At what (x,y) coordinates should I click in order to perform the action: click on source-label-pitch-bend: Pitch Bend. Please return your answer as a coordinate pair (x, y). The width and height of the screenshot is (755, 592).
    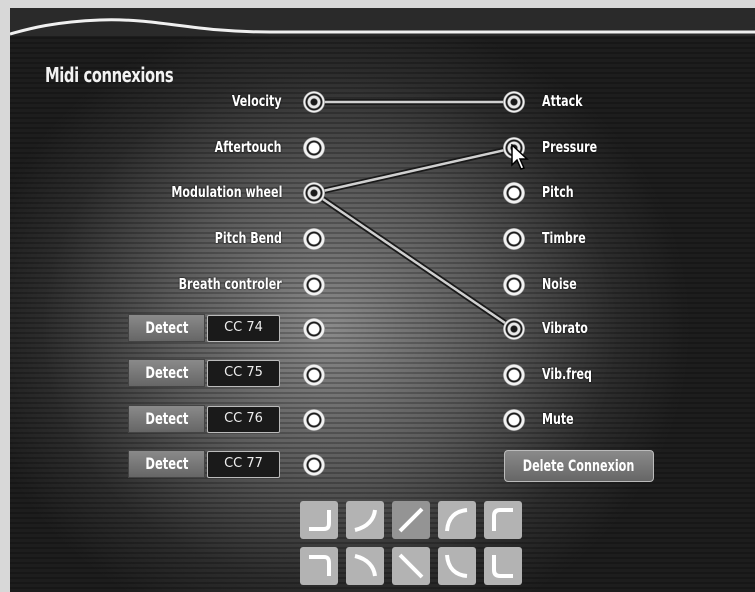
    Looking at the image, I should click on (248, 238).